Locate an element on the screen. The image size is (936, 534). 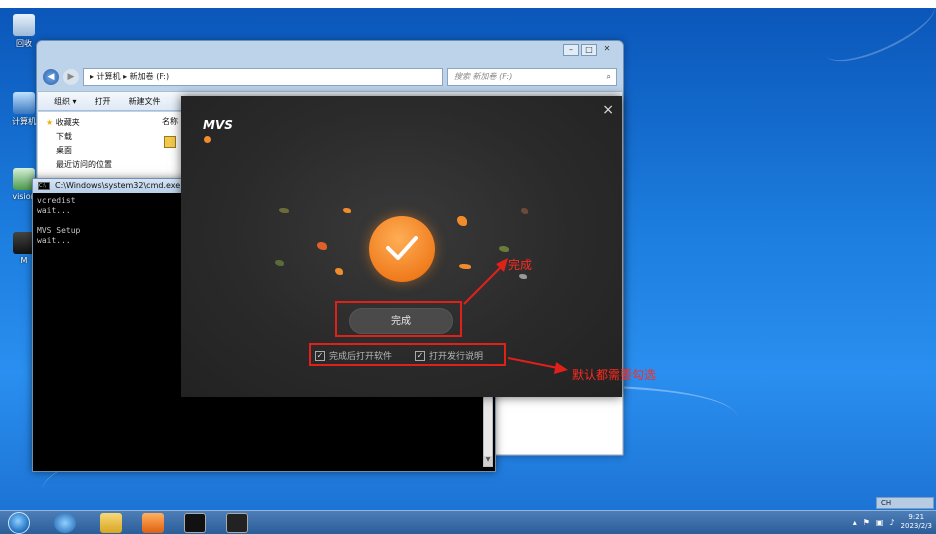
address-row: ◀ ▶ ▸ 计算机 ▸ 新加卷 (F:) 搜索 新加卷 (F:) ⌕ is located at coordinates (330, 77).